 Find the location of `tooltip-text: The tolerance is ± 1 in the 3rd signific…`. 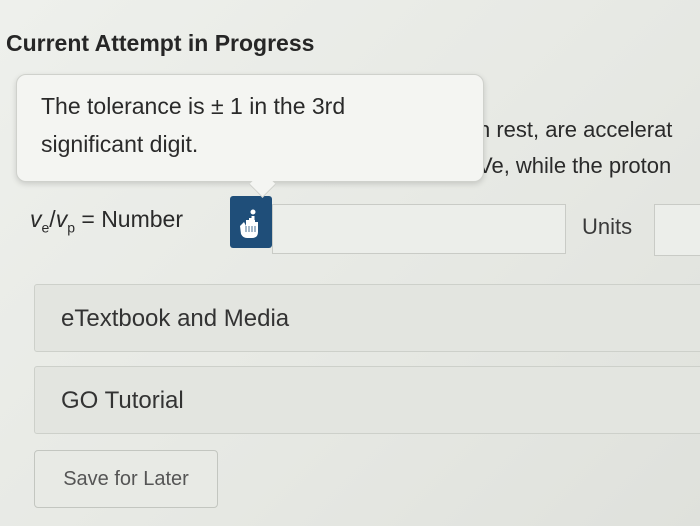

tooltip-text: The tolerance is ± 1 in the 3rd signific… is located at coordinates (256, 125).